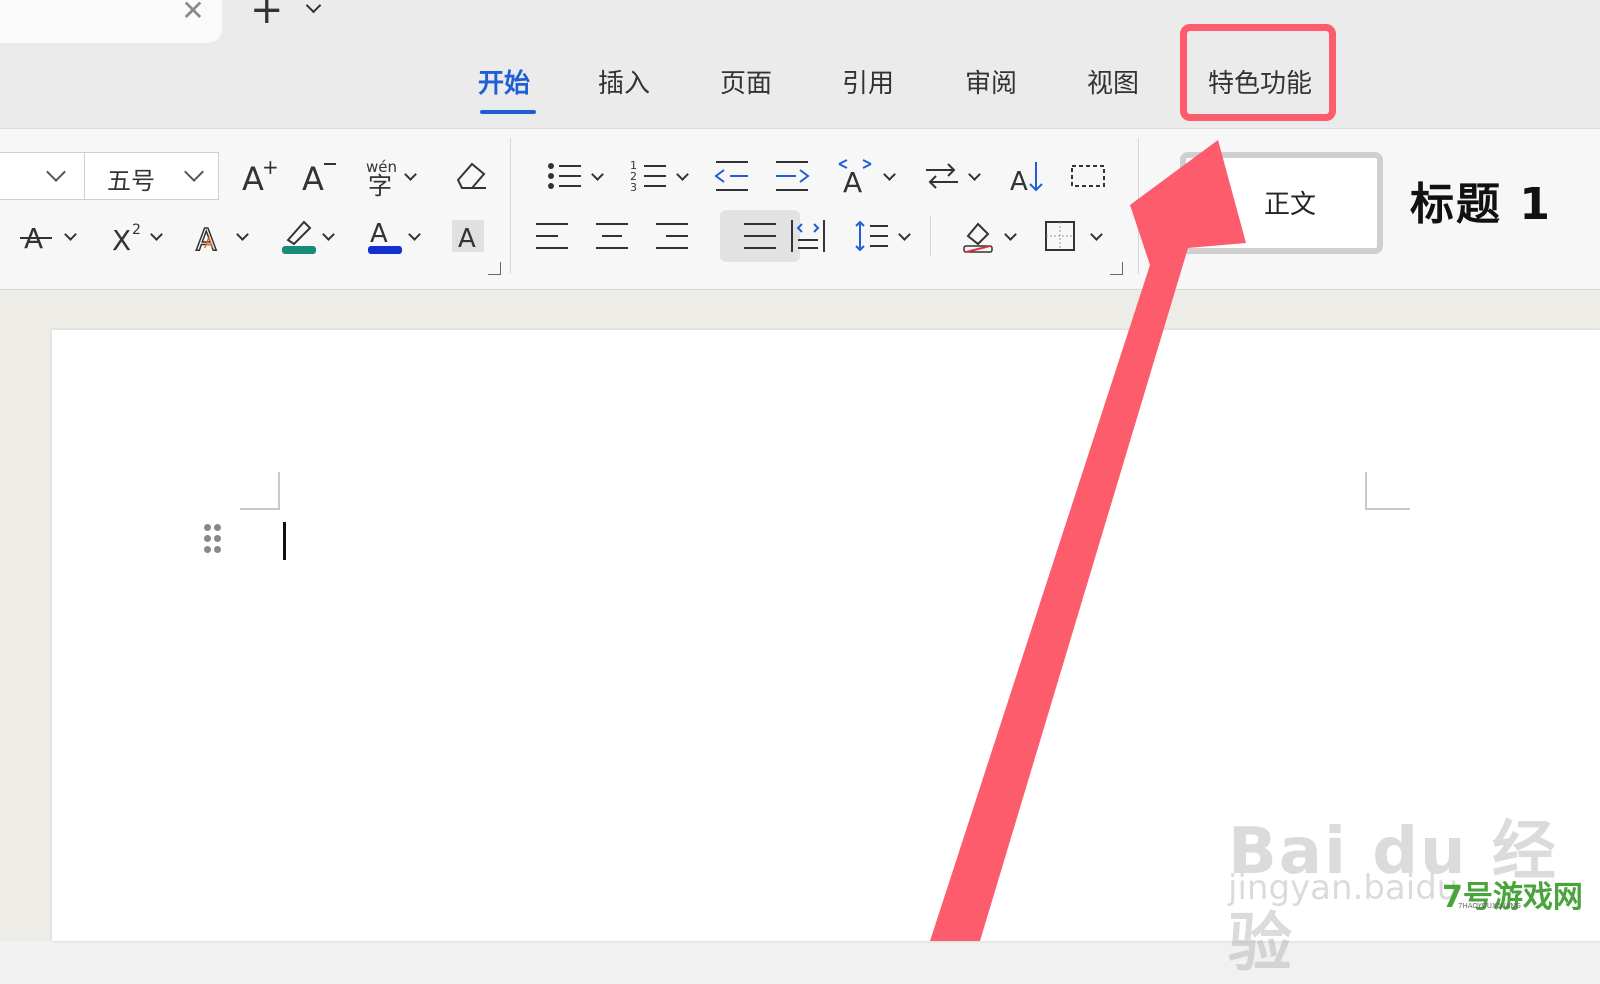  I want to click on align-center-icon, so click(612, 236).